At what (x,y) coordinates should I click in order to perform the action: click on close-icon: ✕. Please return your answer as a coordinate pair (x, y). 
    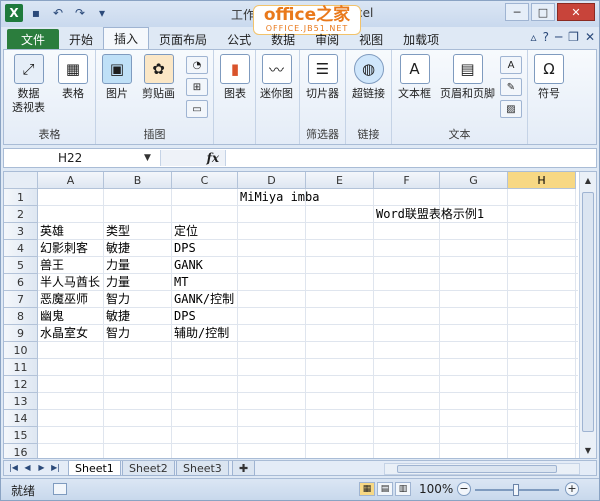
    Looking at the image, I should click on (576, 12).